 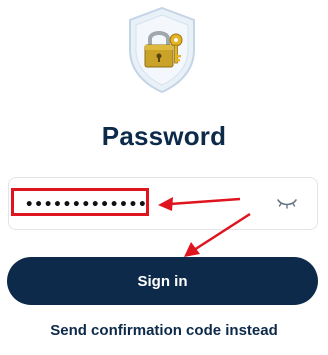 What do you see at coordinates (164, 330) in the screenshot?
I see `send-confirmation-code-link: Send confirmation code instead` at bounding box center [164, 330].